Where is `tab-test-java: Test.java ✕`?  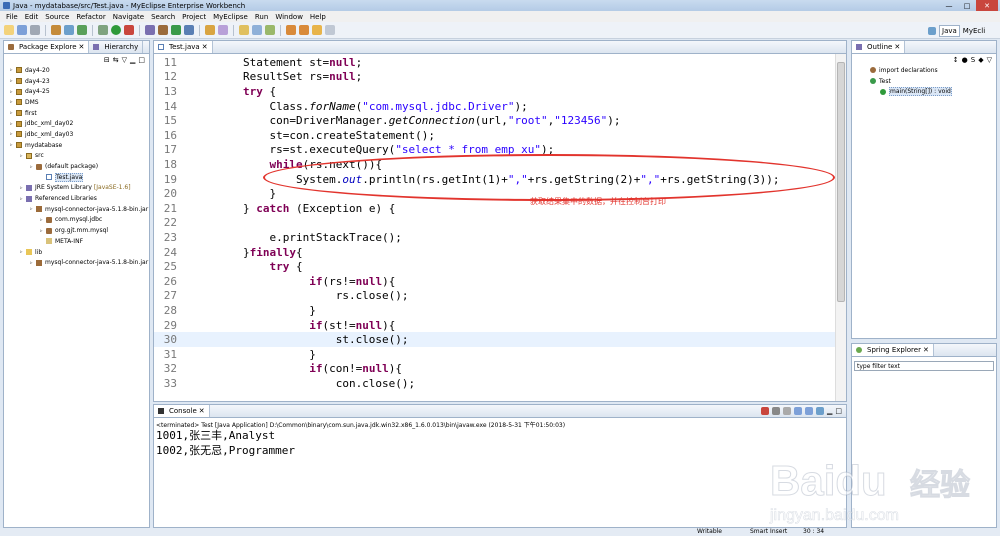
tab-test-java: Test.java ✕ is located at coordinates (183, 47).